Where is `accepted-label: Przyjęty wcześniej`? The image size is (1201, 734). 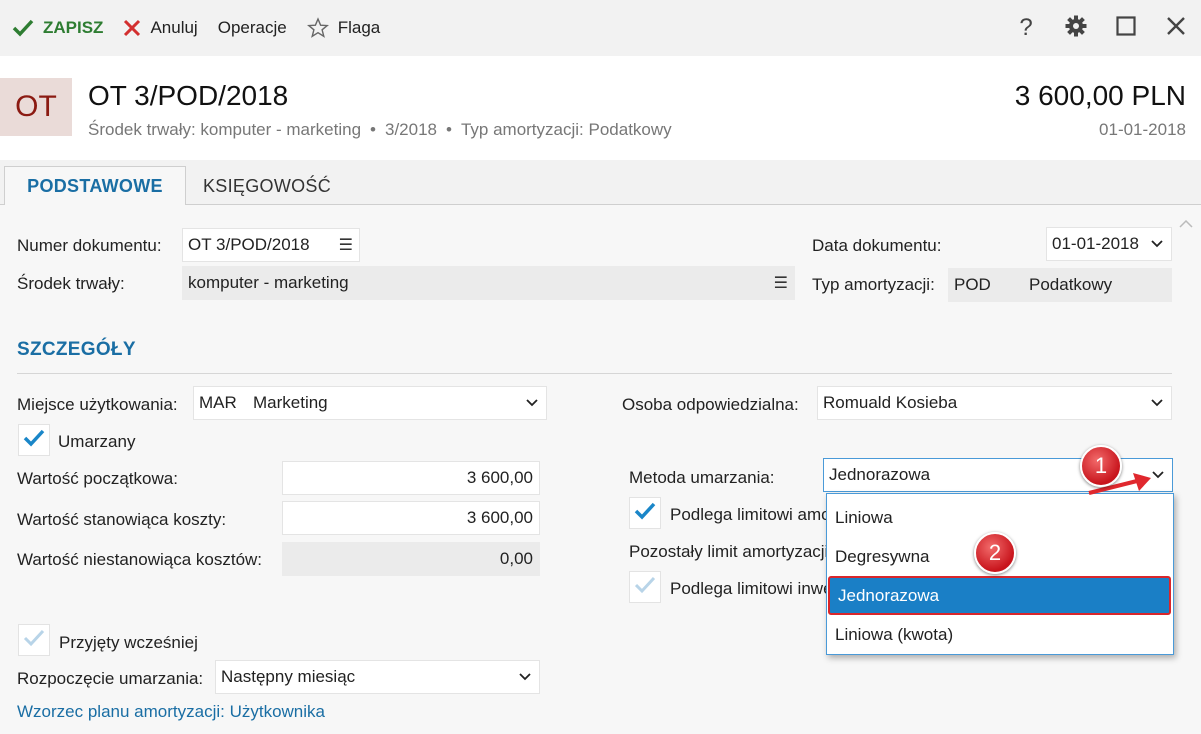 accepted-label: Przyjęty wcześniej is located at coordinates (128, 642).